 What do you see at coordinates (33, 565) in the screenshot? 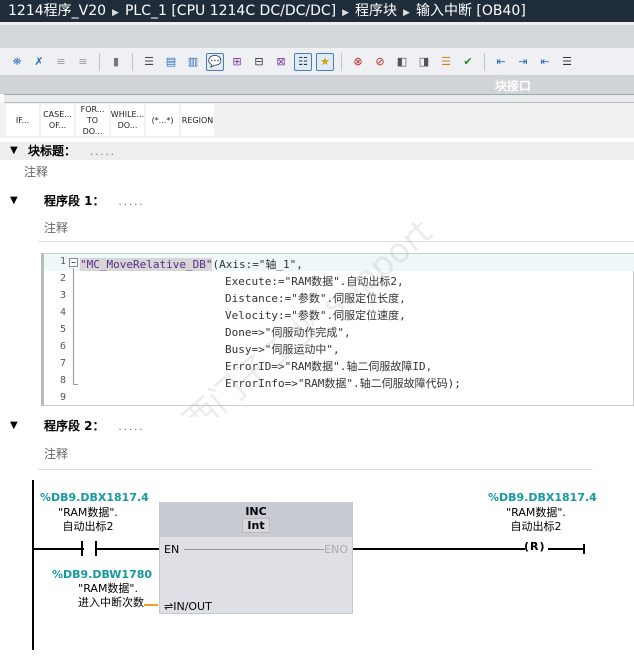
I see `power-rail` at bounding box center [33, 565].